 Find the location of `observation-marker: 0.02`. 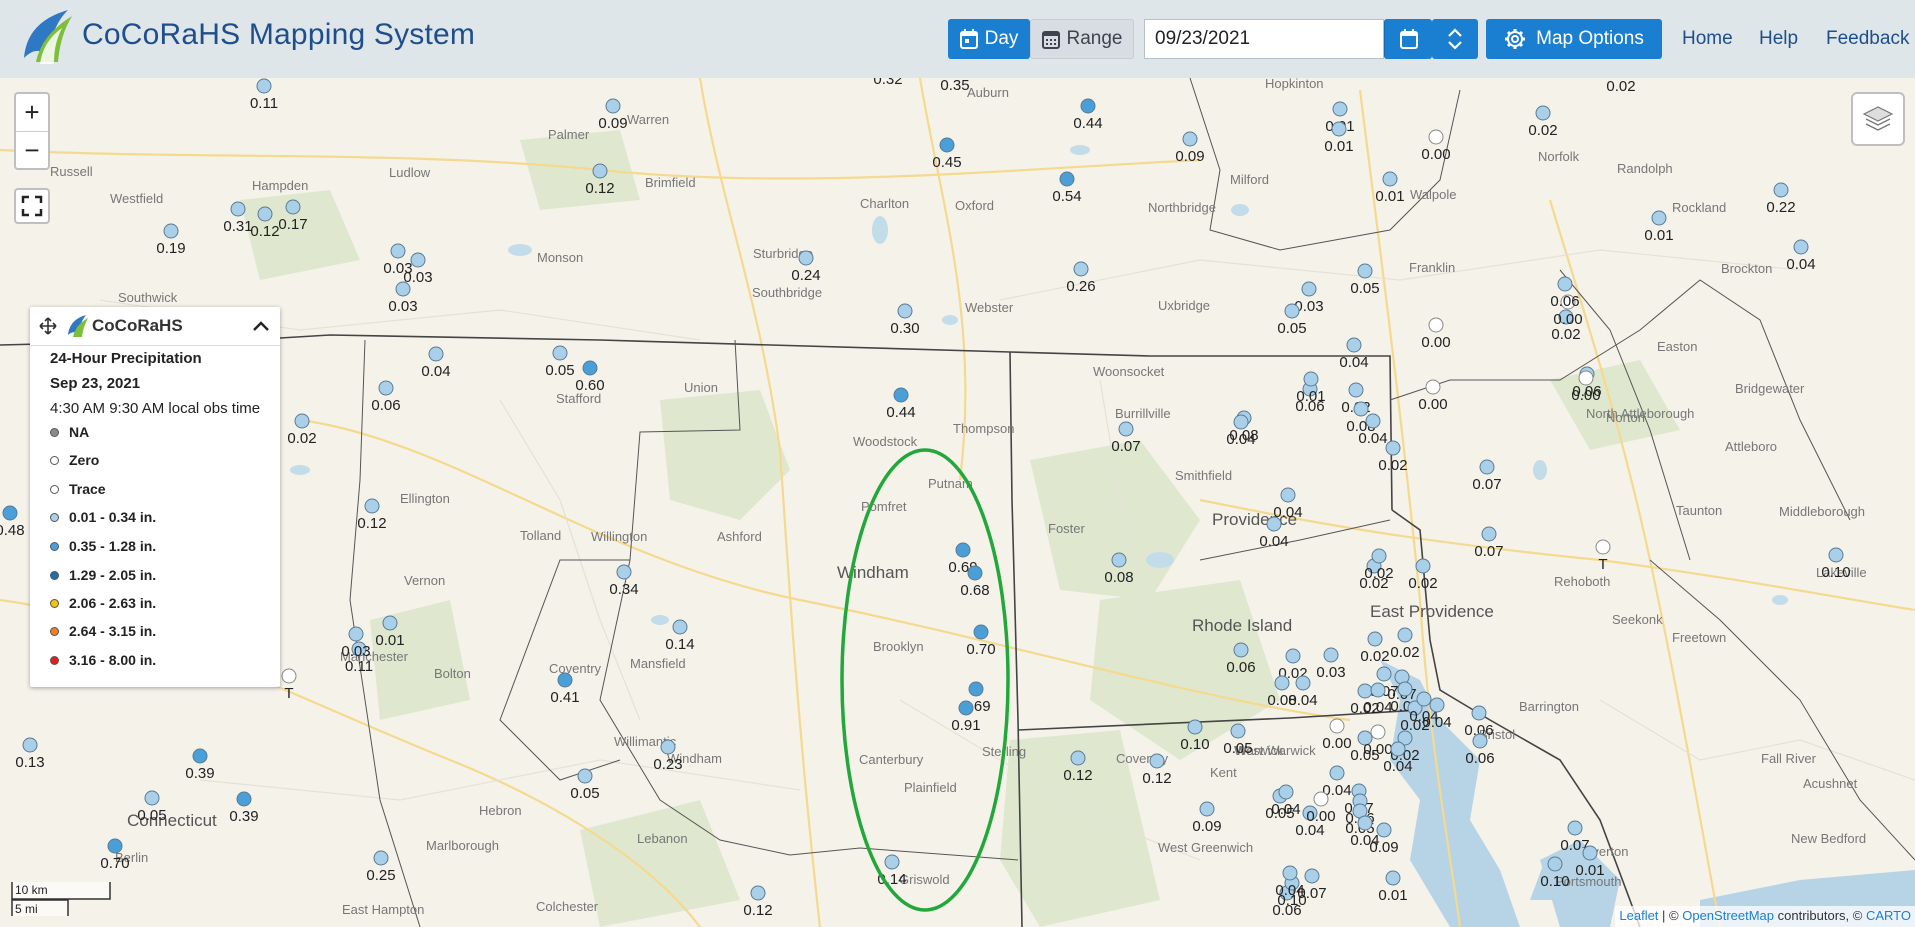

observation-marker: 0.02 is located at coordinates (1620, 86).